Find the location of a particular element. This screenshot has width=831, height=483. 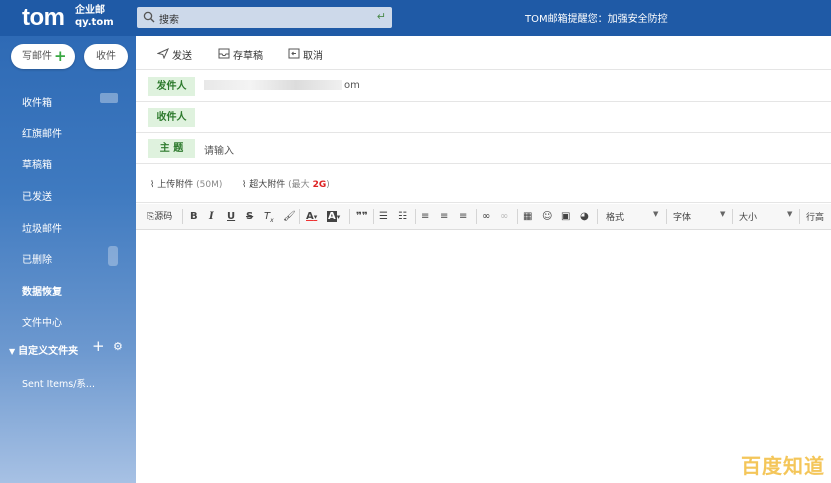

size-label: 大小 is located at coordinates (748, 218).